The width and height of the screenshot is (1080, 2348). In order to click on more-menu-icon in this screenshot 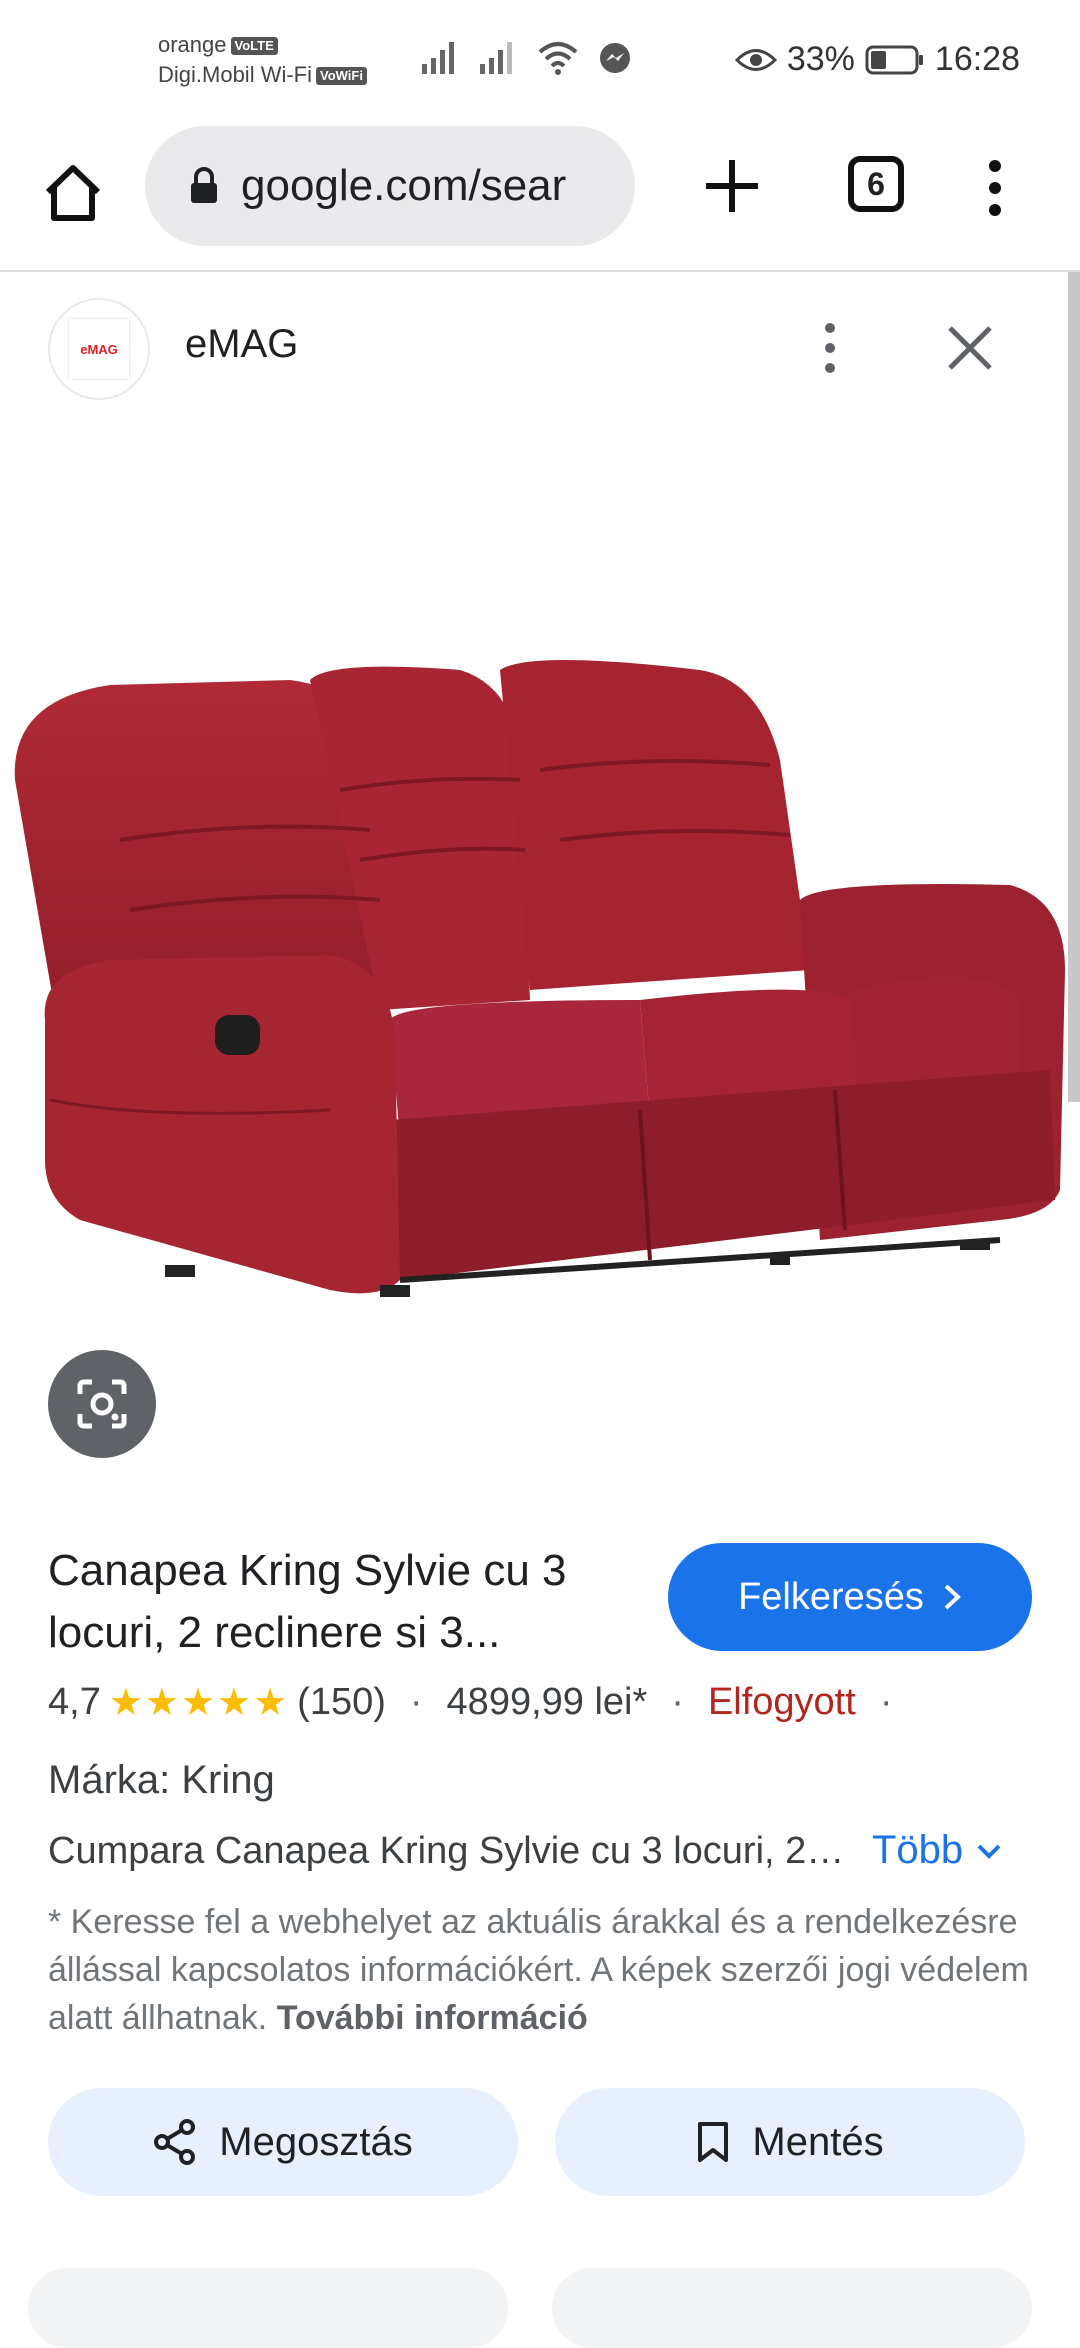, I will do `click(995, 188)`.